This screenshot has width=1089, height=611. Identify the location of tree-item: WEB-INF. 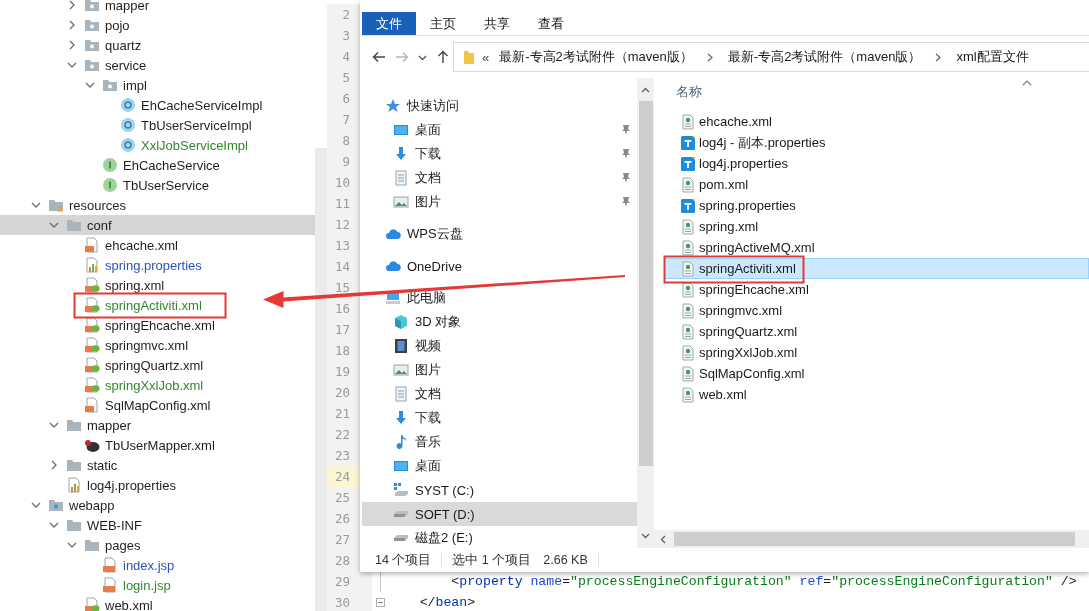
(157, 525).